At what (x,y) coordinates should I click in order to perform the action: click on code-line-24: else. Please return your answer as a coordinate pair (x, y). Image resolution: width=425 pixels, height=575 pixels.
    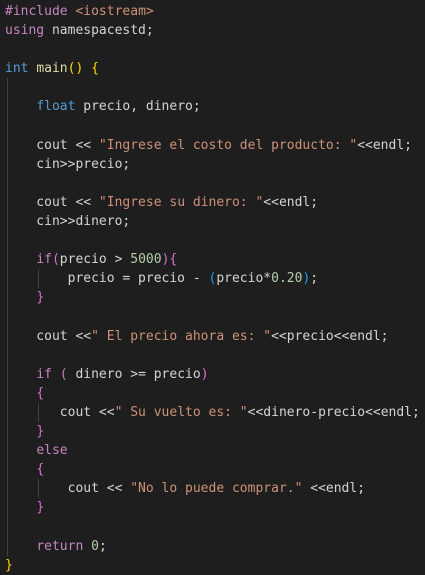
    Looking at the image, I should click on (212, 451).